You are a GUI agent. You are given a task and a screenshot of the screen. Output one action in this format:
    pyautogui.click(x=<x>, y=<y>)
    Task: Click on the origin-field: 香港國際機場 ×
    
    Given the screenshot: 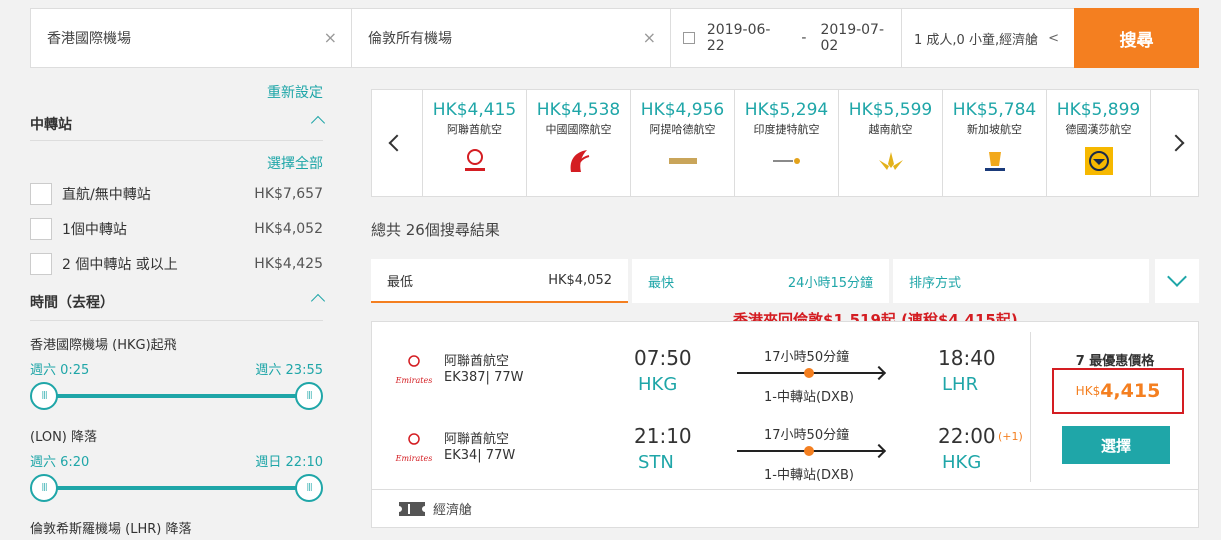 What is the action you would take?
    pyautogui.click(x=191, y=38)
    